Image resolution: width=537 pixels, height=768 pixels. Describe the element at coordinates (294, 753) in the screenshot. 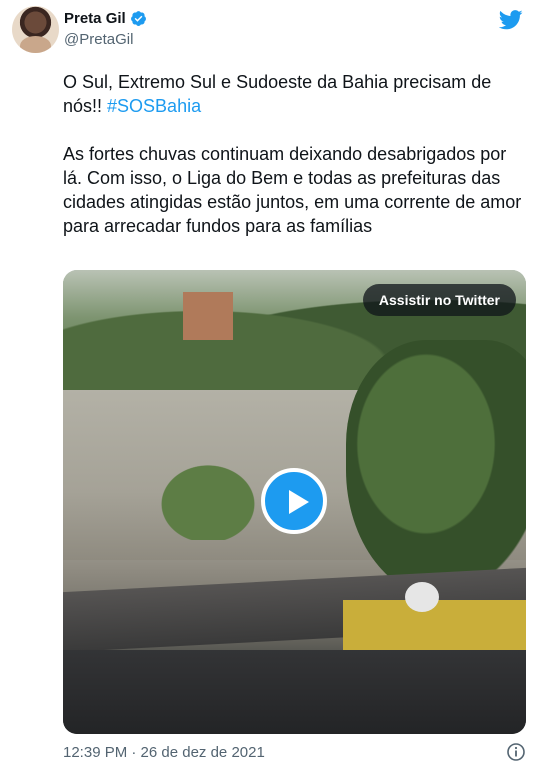

I see `tweet-footer: 12:39 PM · 26 de dez de 2021` at that location.